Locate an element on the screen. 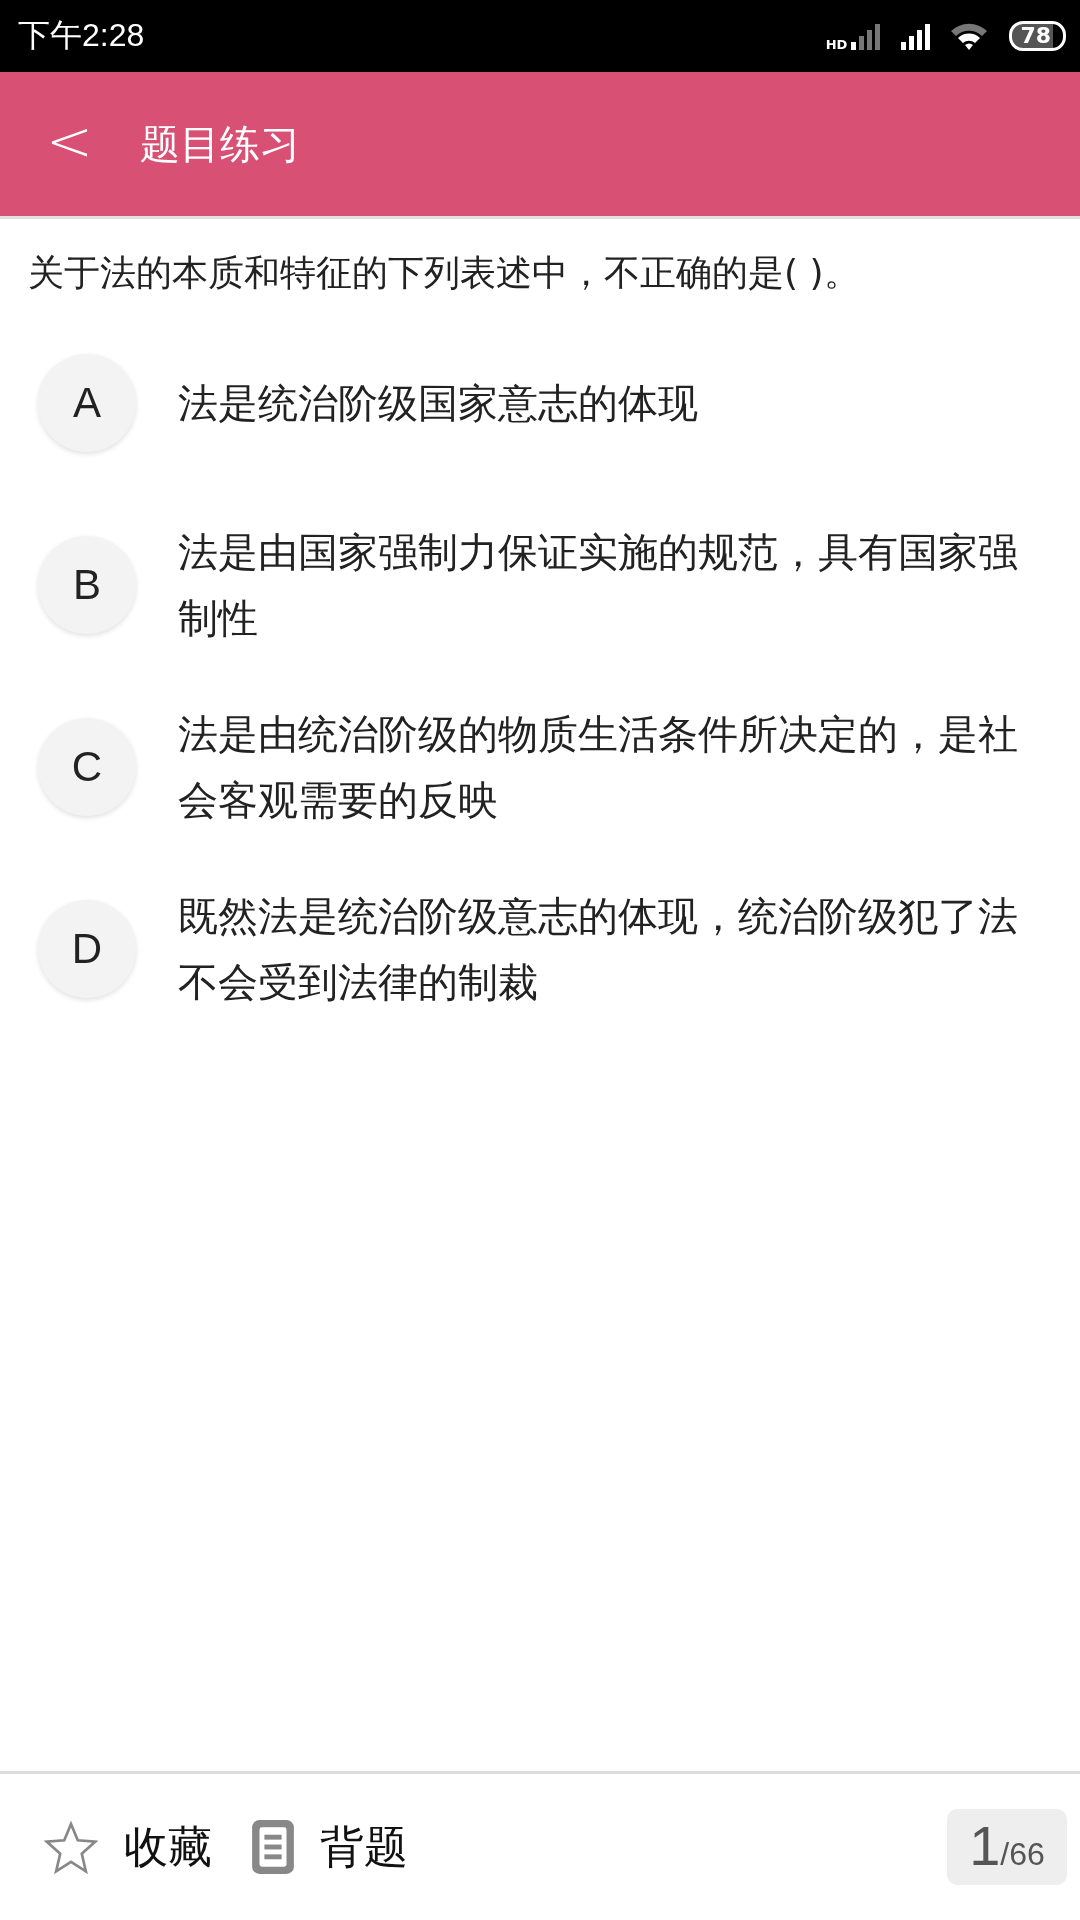 The image size is (1080, 1920). favorite-button: 收藏 is located at coordinates (128, 1847).